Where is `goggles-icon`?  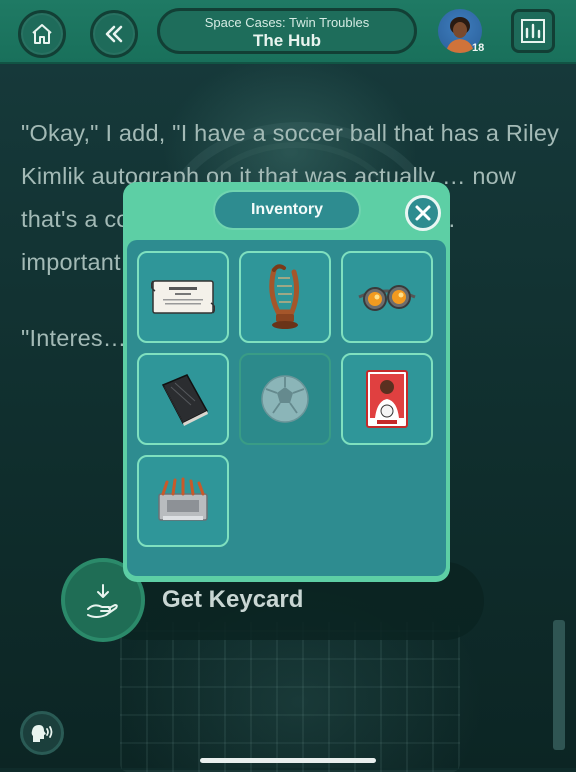
goggles-icon is located at coordinates (387, 298).